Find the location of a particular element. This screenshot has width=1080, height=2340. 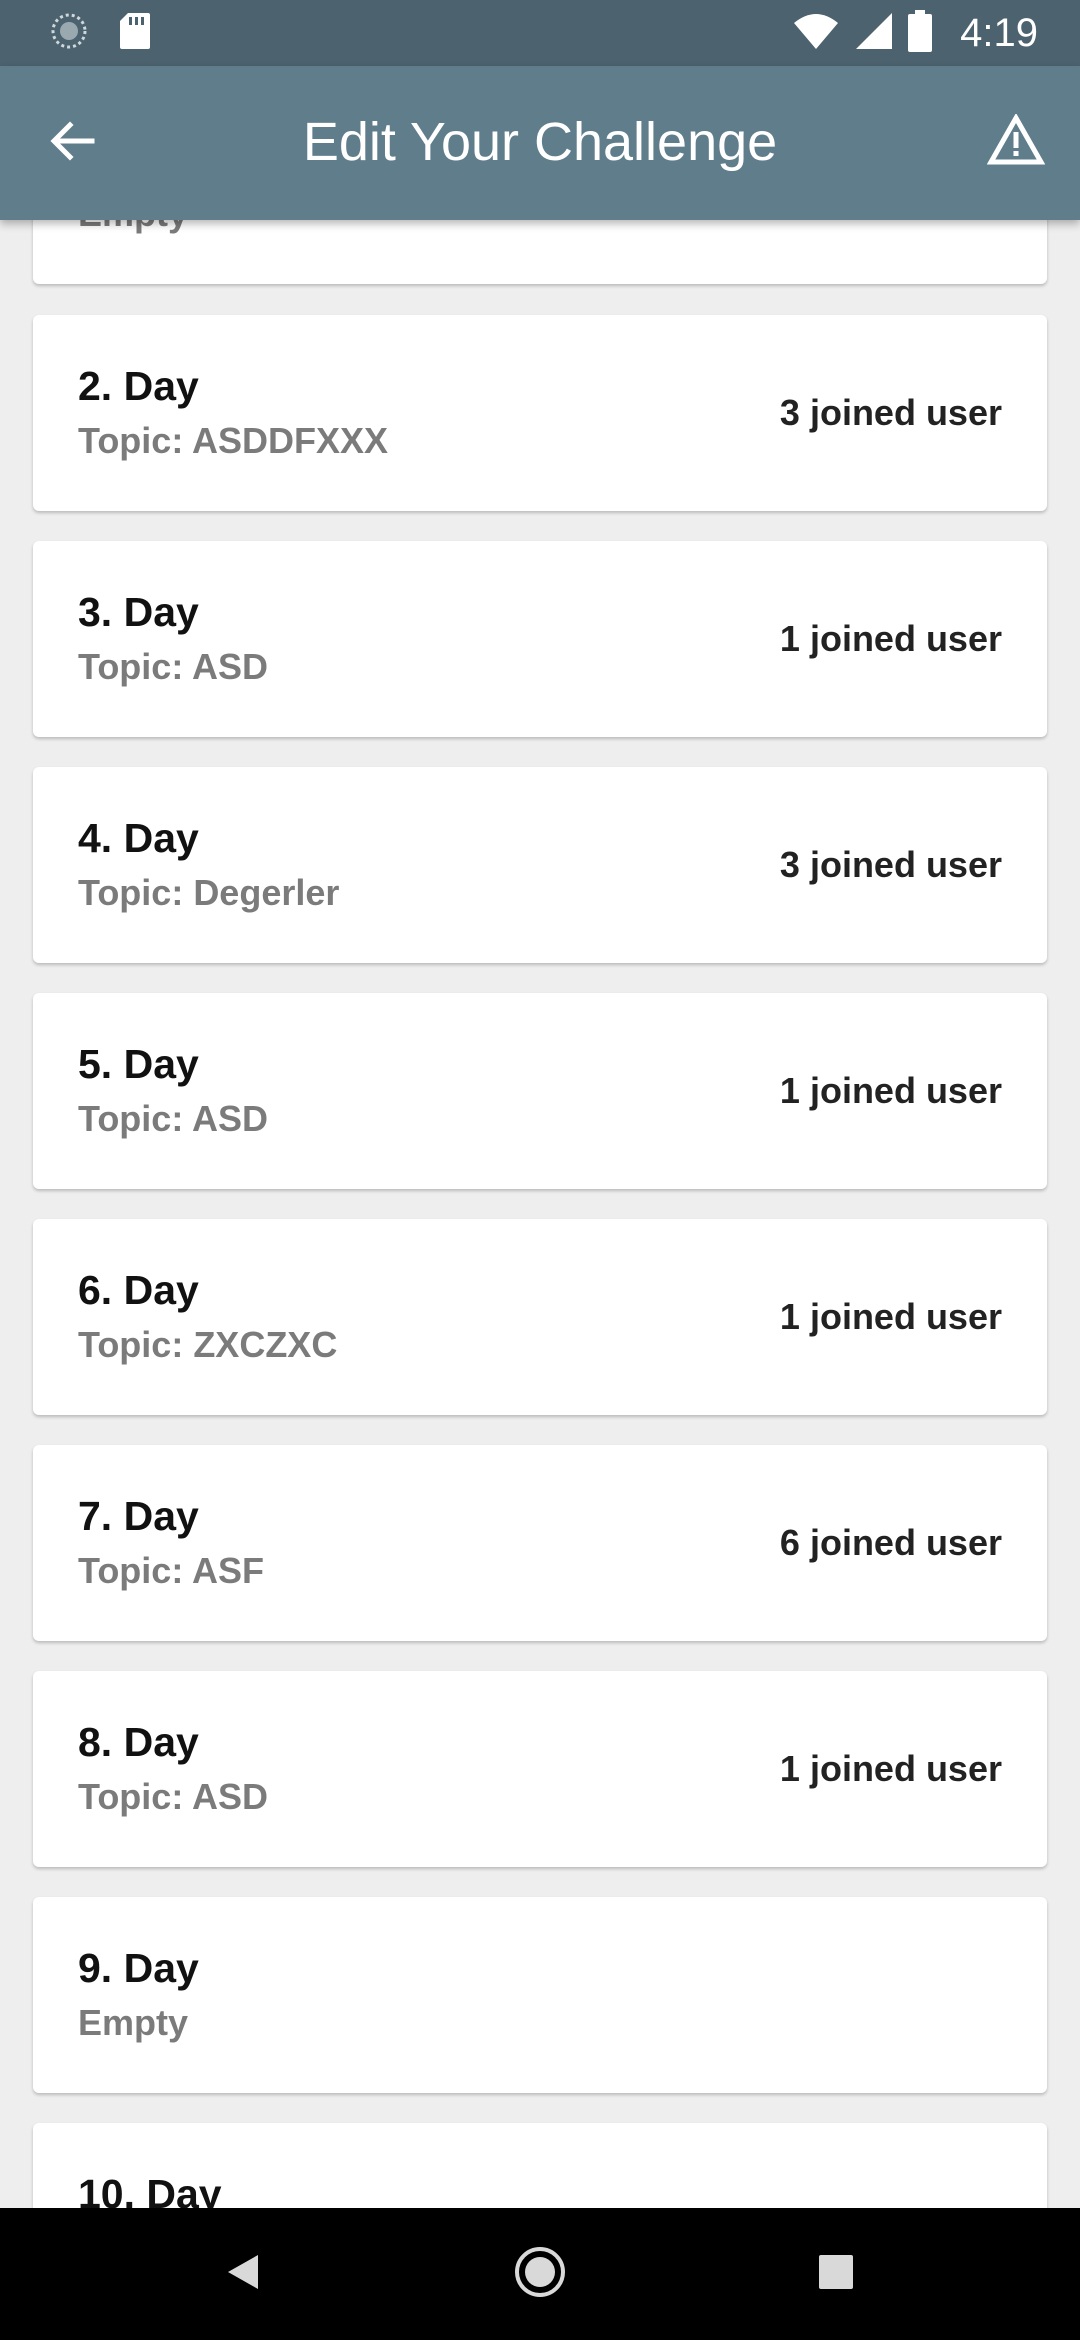

navigation-bar is located at coordinates (540, 2274).